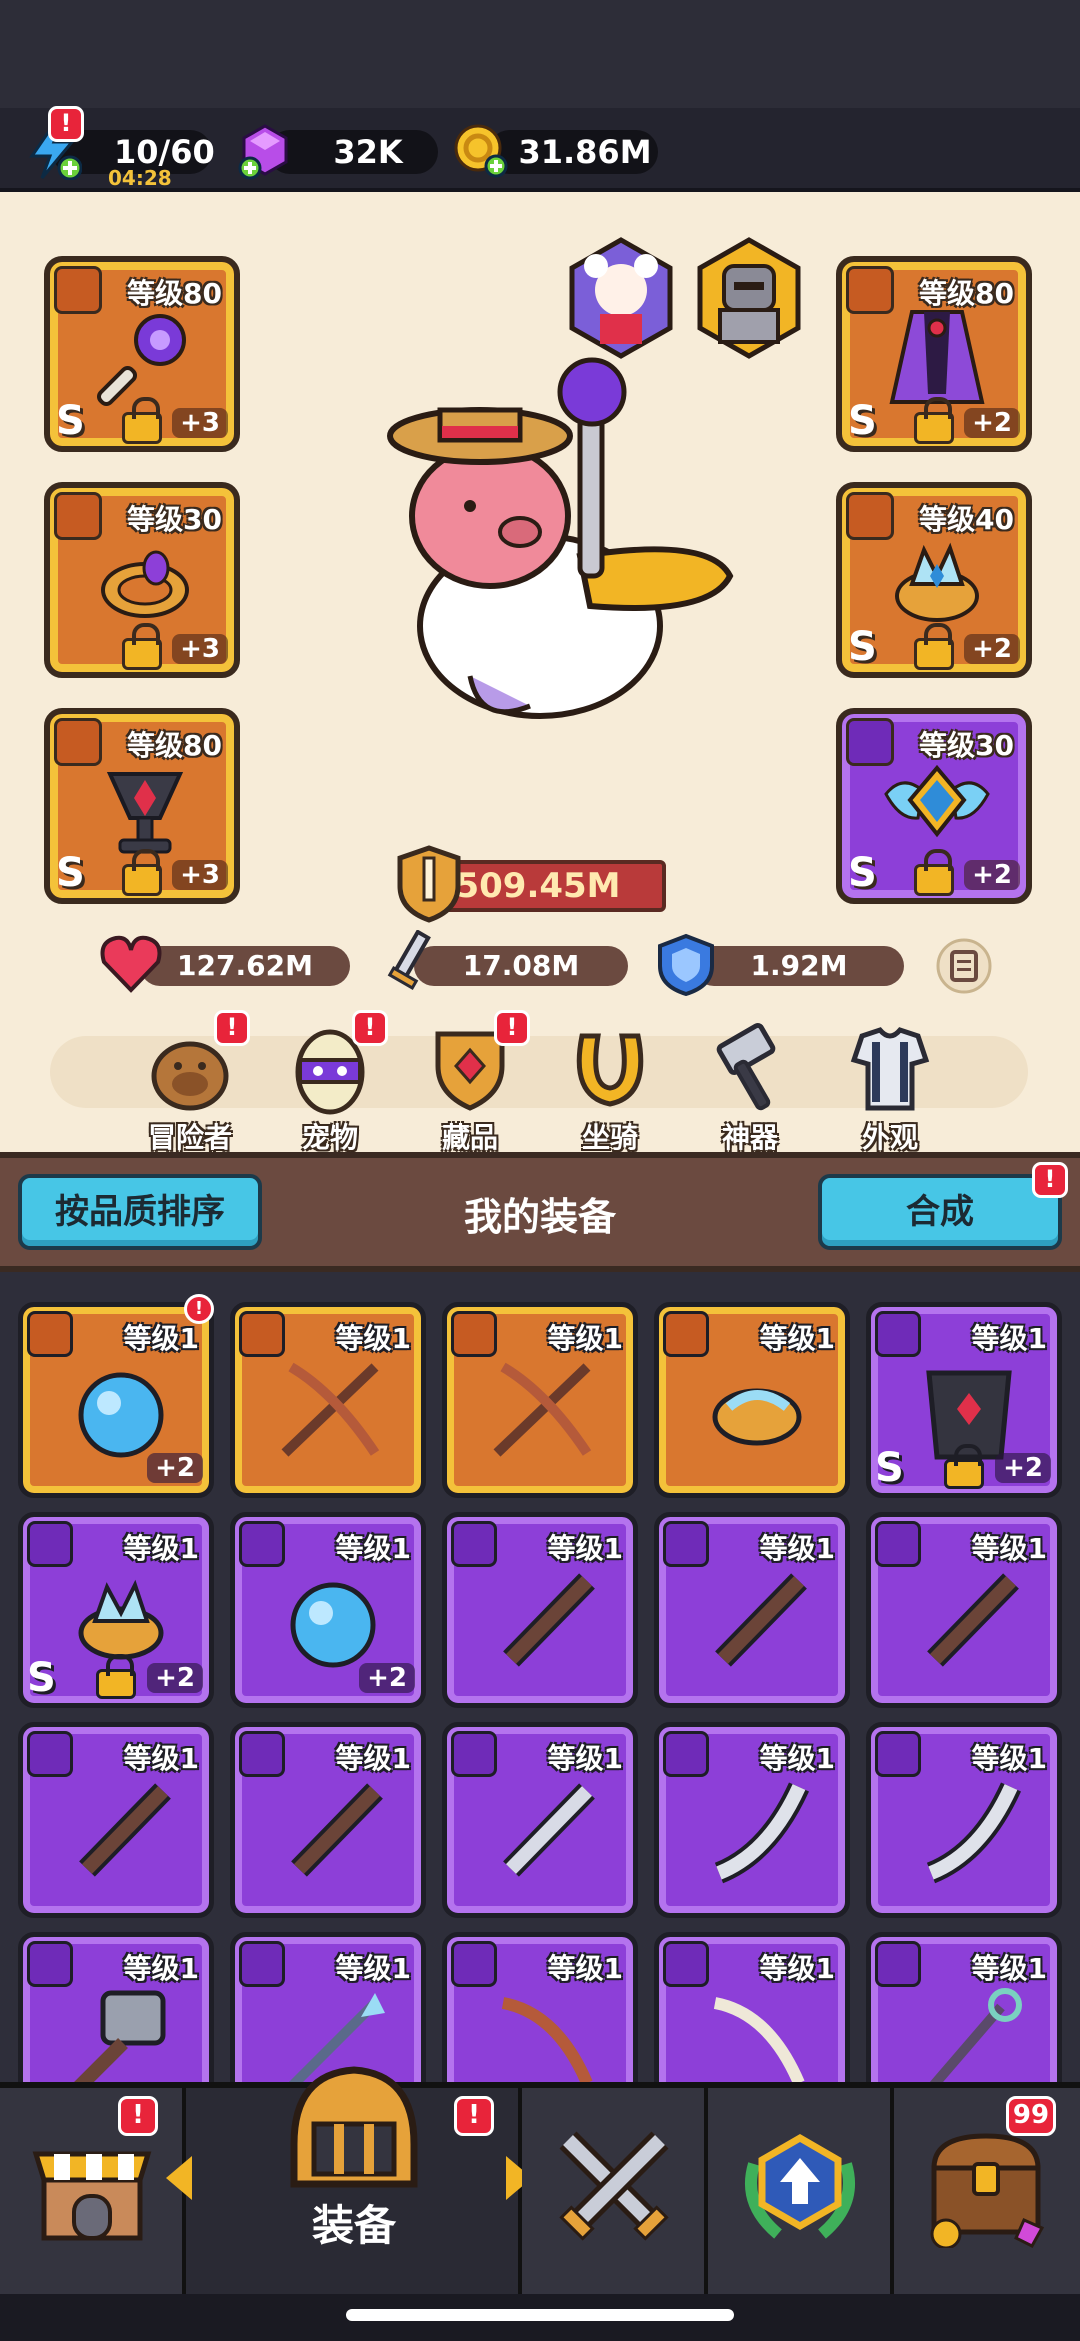 This screenshot has height=2341, width=1080. What do you see at coordinates (799, 966) in the screenshot?
I see `defense-stat: 1.92M` at bounding box center [799, 966].